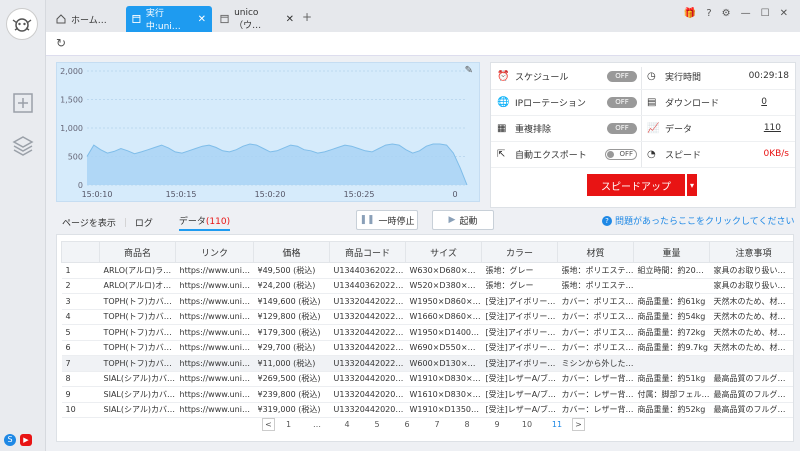 Image resolution: width=800 pixels, height=451 pixels. Describe the element at coordinates (542, 77) in the screenshot. I see `schedule-label: スケジュール` at that location.